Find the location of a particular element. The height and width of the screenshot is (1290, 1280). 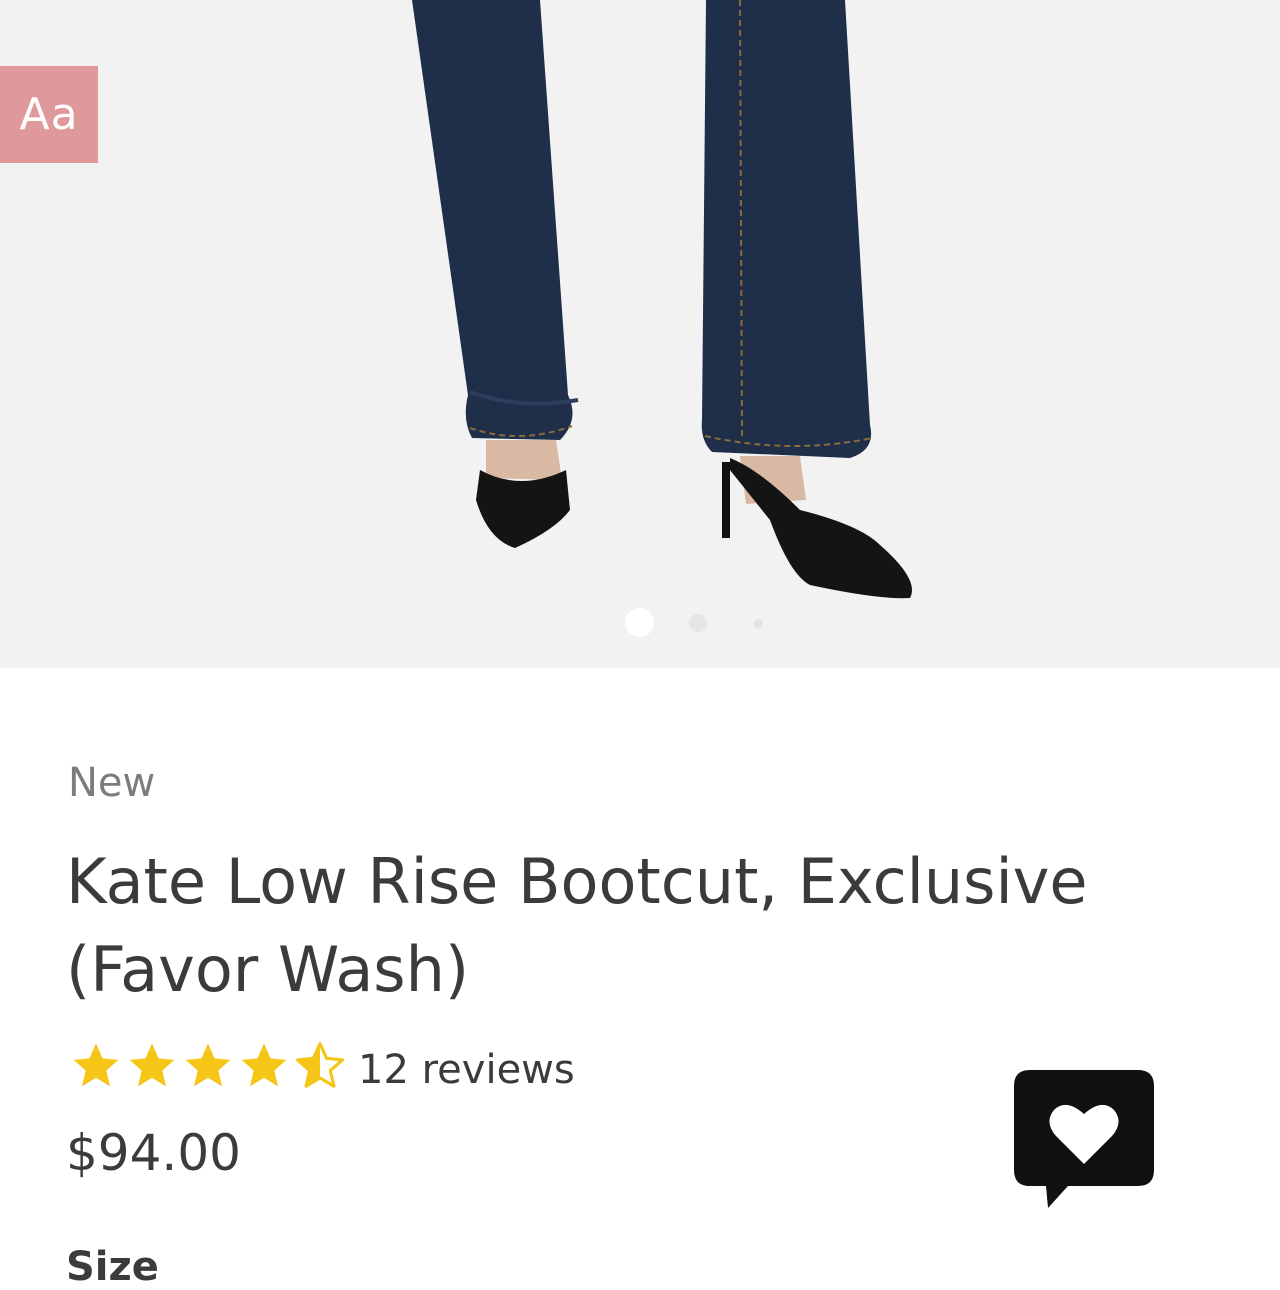

font-size-toggle-button: Aa is located at coordinates (49, 114).